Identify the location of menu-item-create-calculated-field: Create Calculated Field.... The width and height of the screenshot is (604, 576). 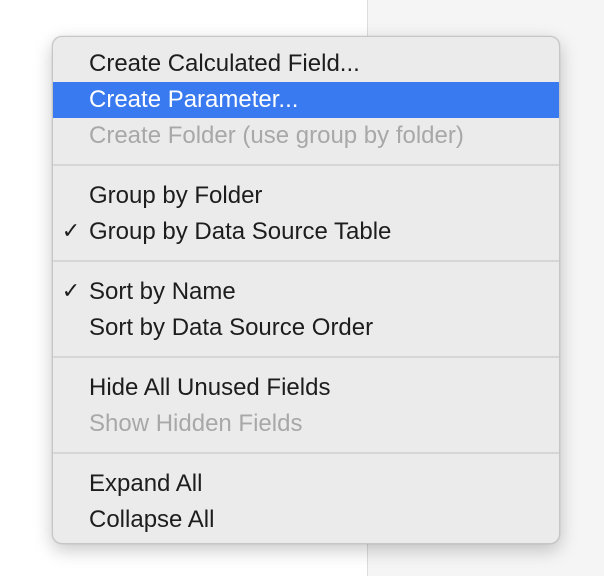
(306, 64).